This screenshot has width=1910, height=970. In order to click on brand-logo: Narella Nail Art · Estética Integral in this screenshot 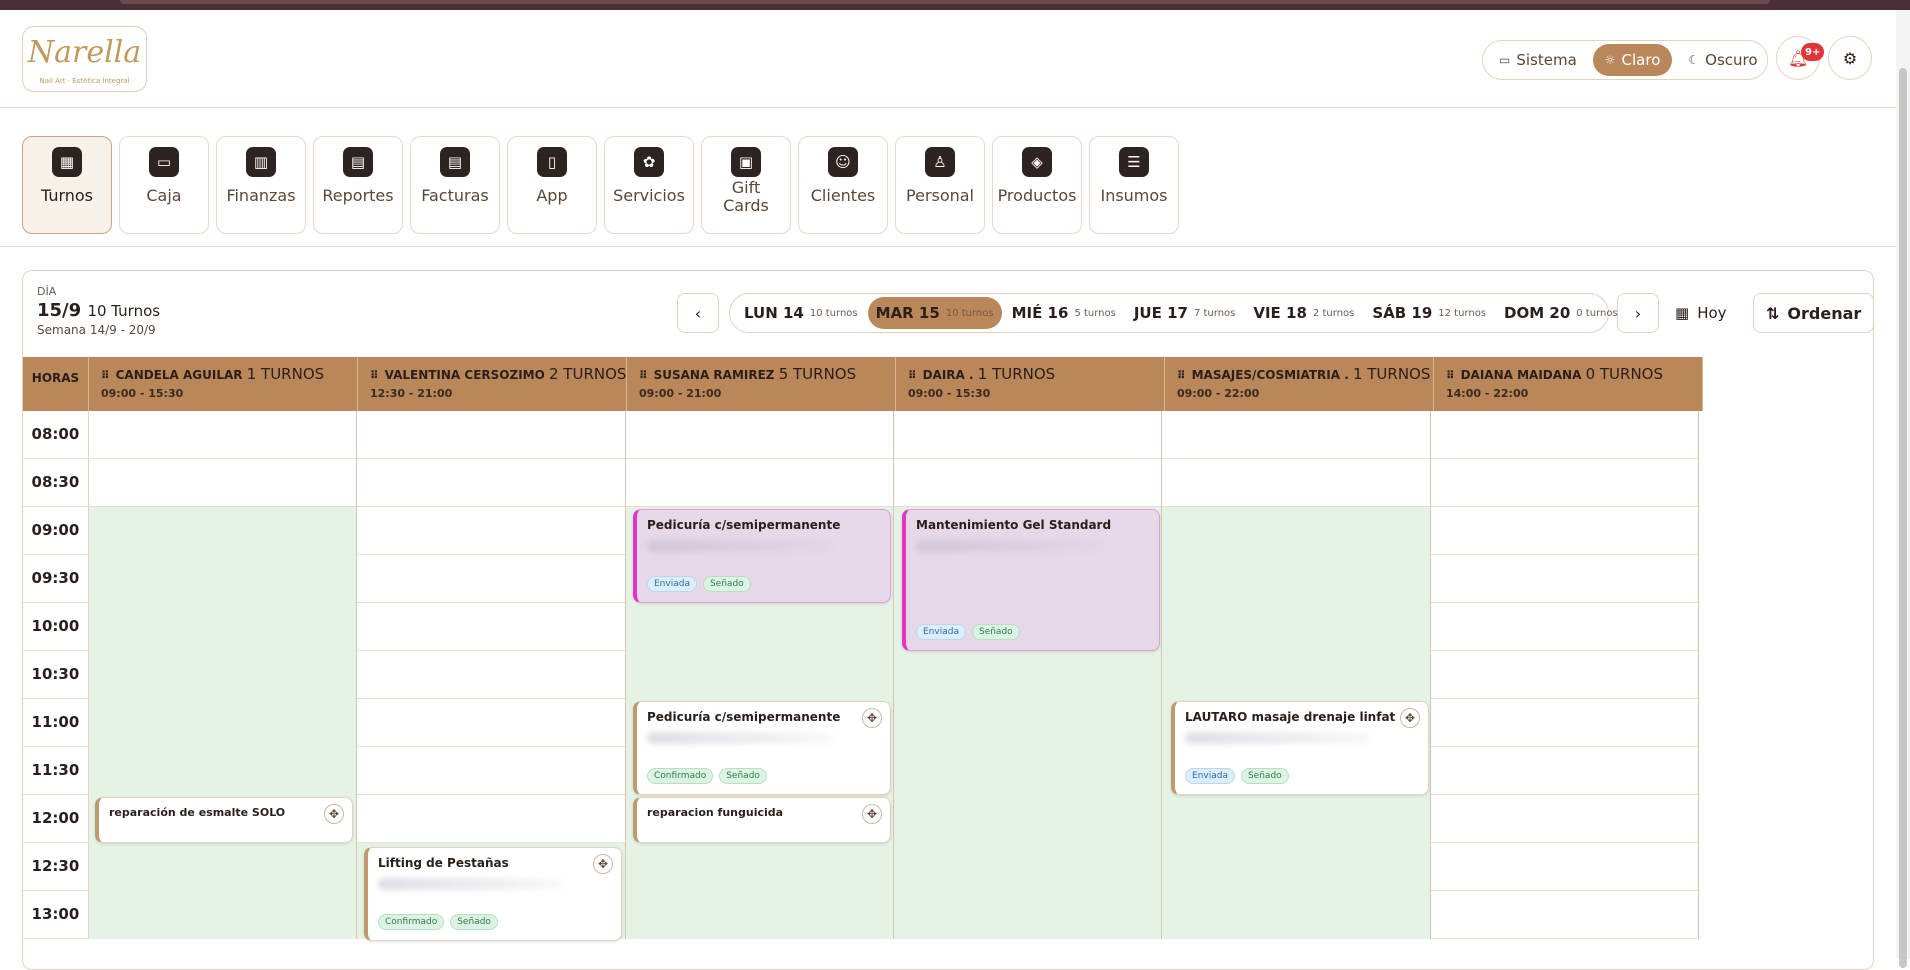, I will do `click(84, 59)`.